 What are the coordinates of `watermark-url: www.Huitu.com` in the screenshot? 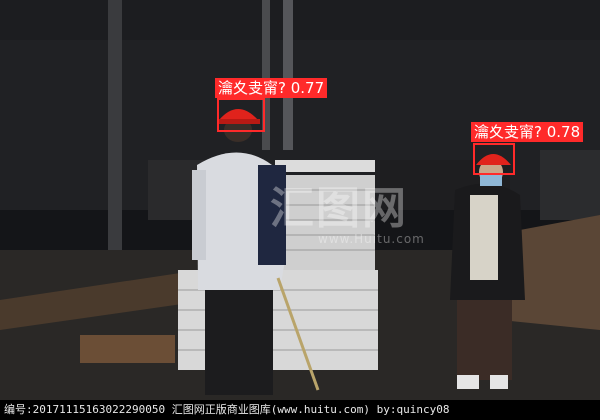 It's located at (371, 239).